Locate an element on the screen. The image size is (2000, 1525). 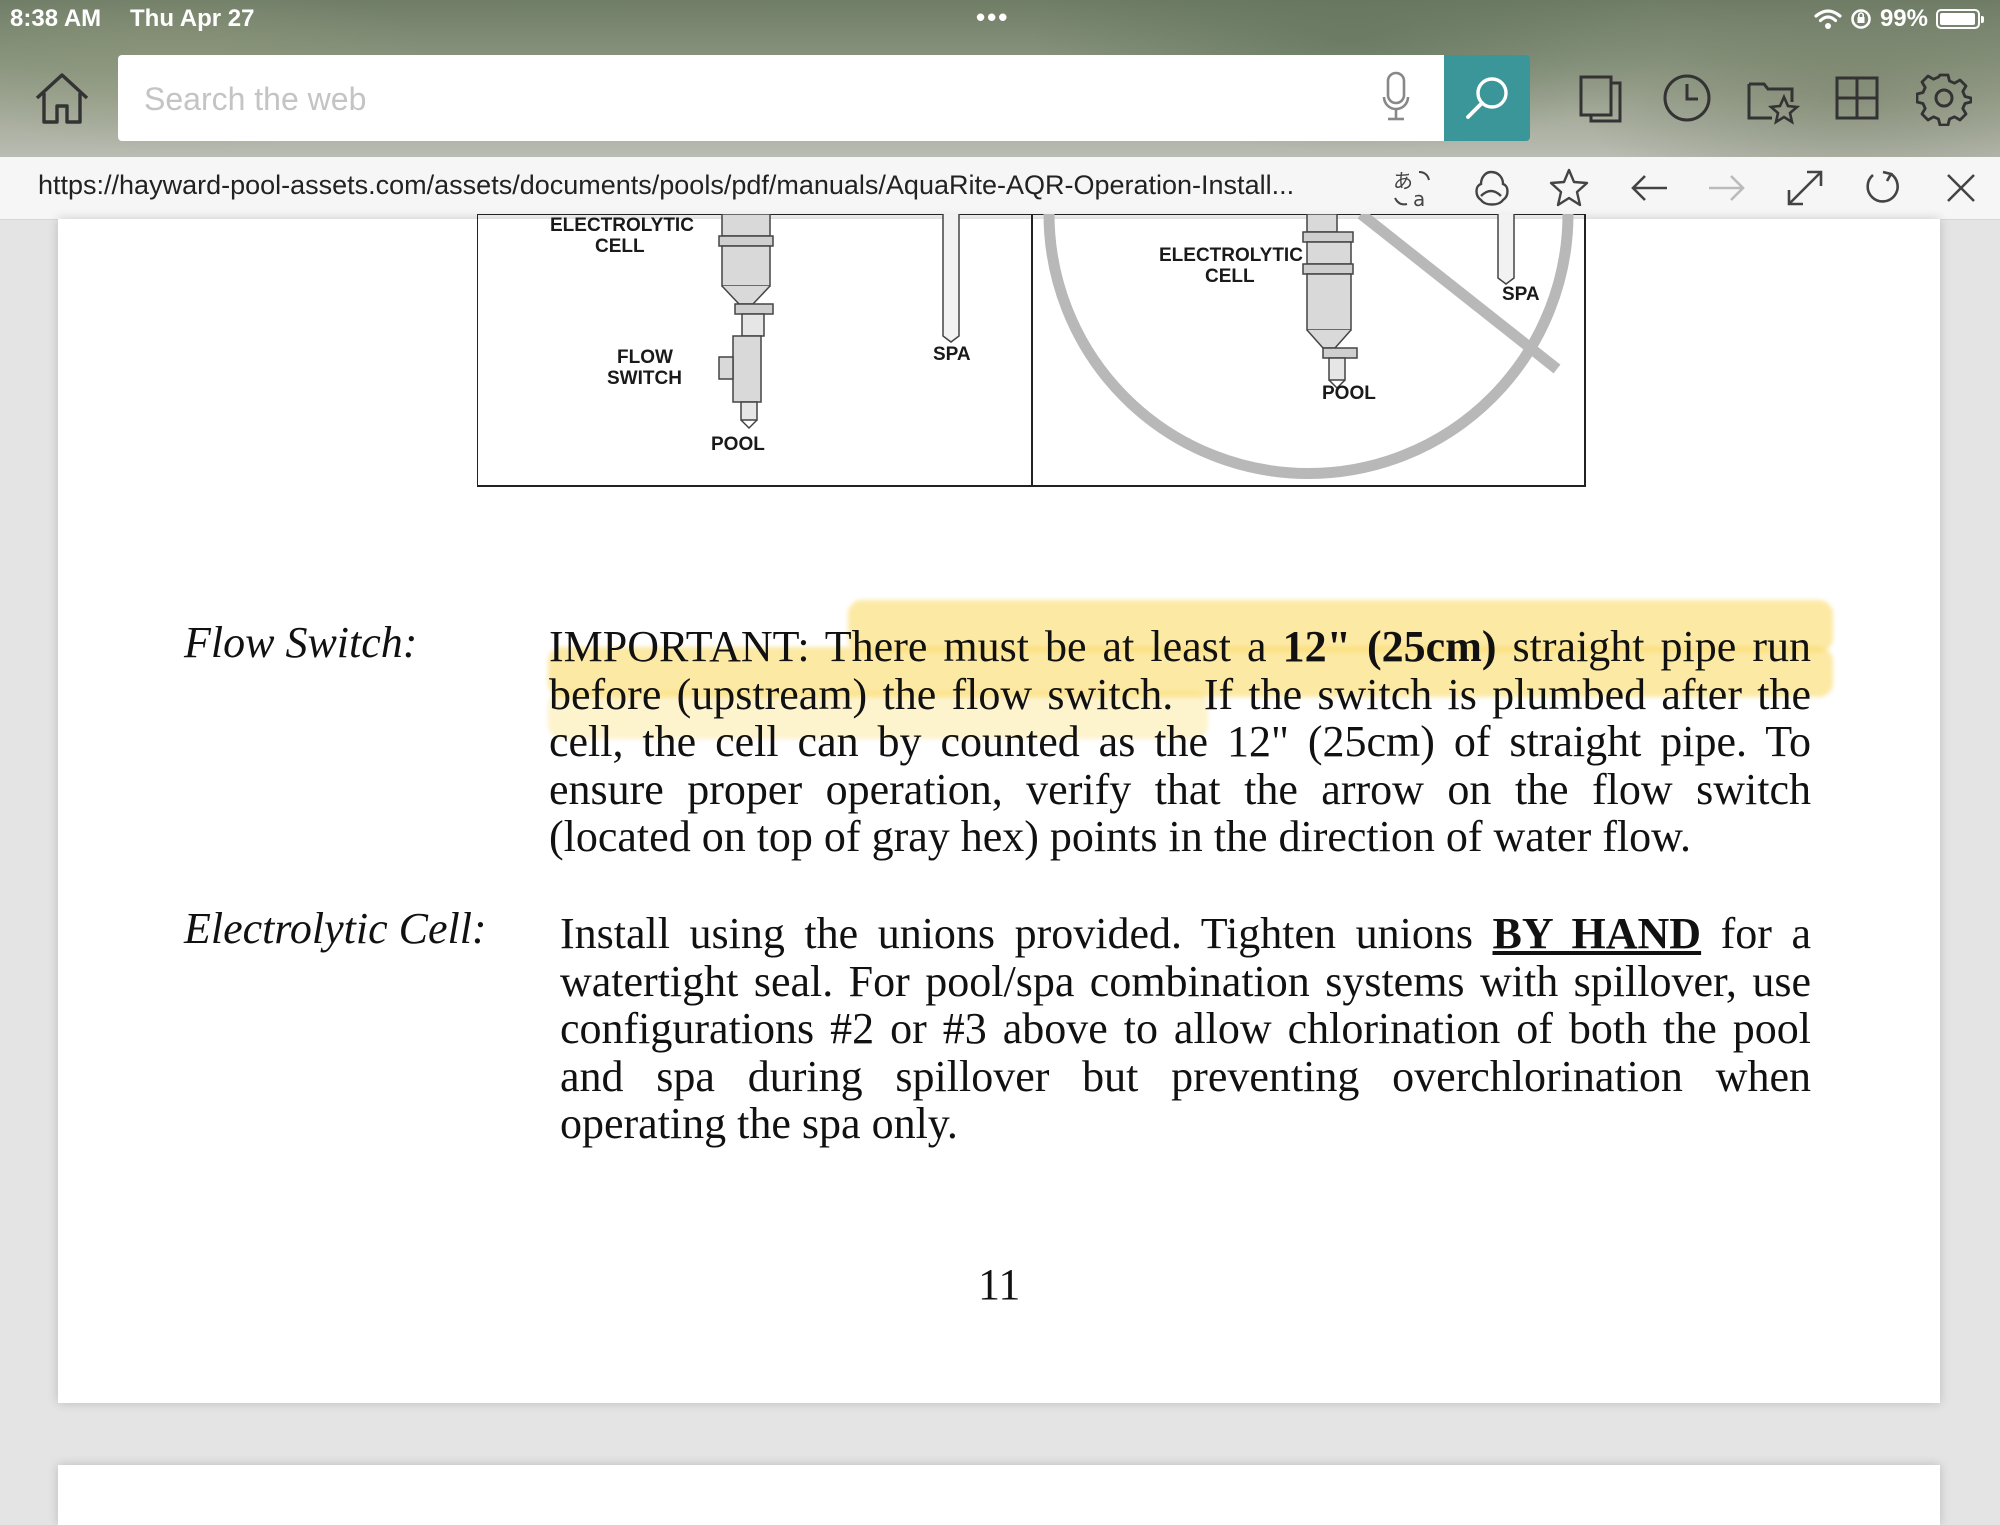
back-icon is located at coordinates (1649, 188).